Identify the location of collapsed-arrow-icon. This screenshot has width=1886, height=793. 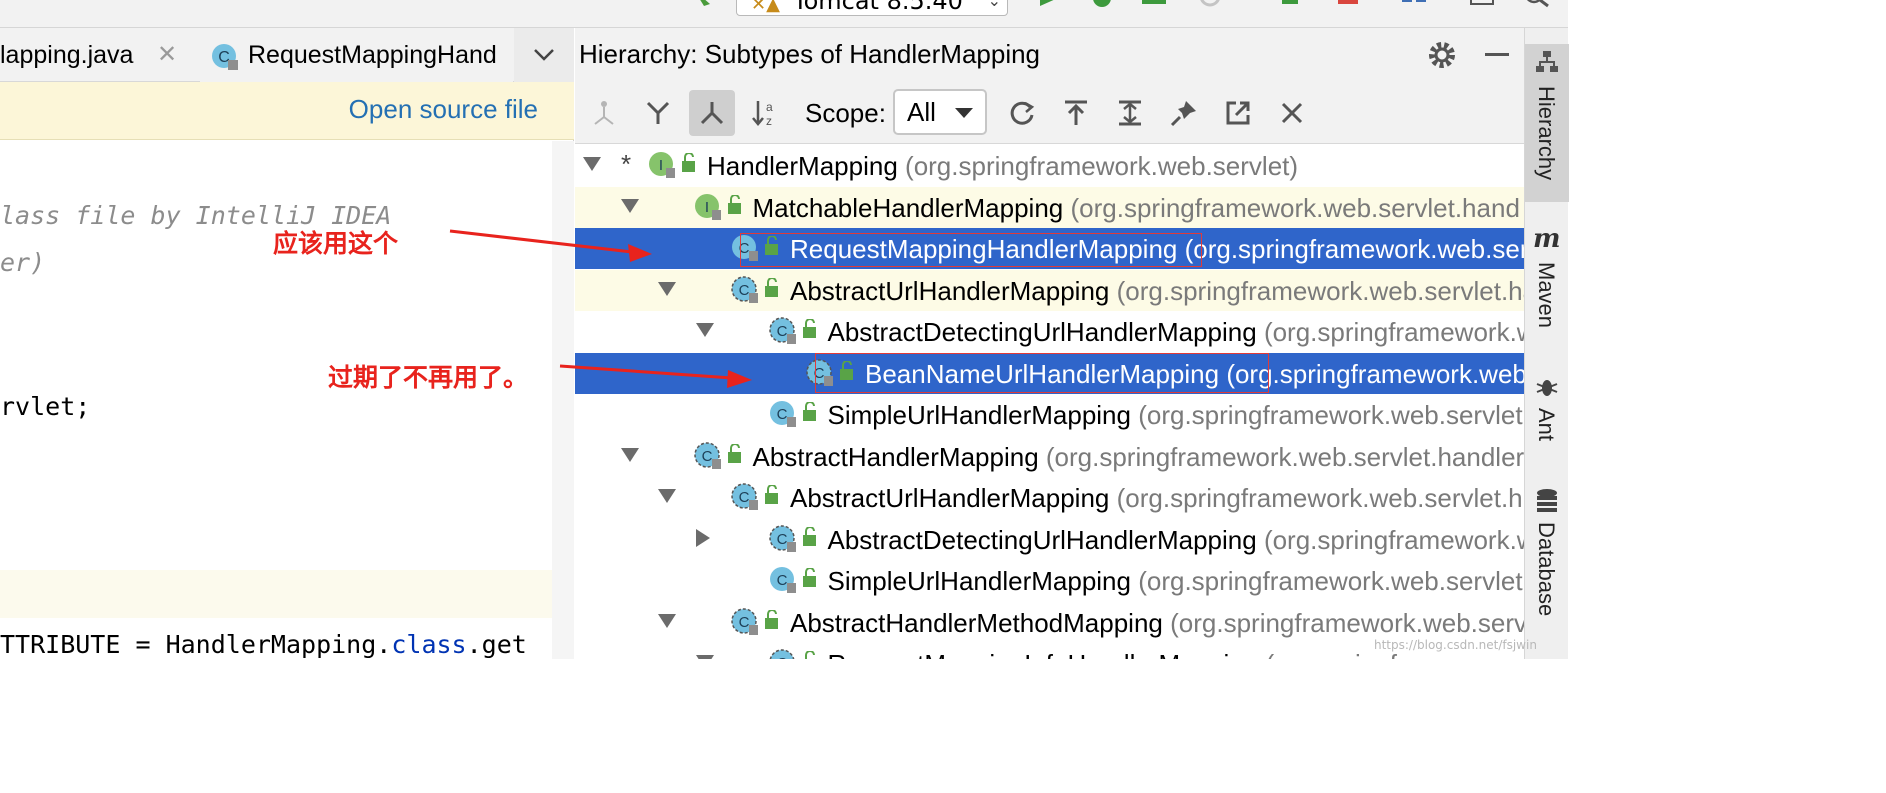
(702, 537).